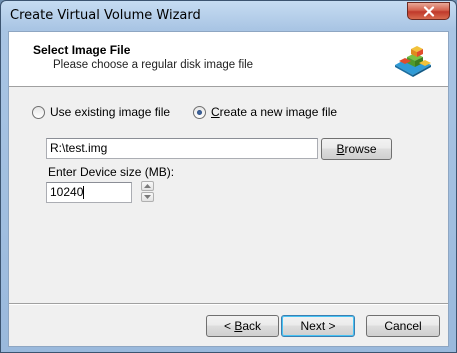 Image resolution: width=457 pixels, height=353 pixels. I want to click on spin-down-button, so click(147, 197).